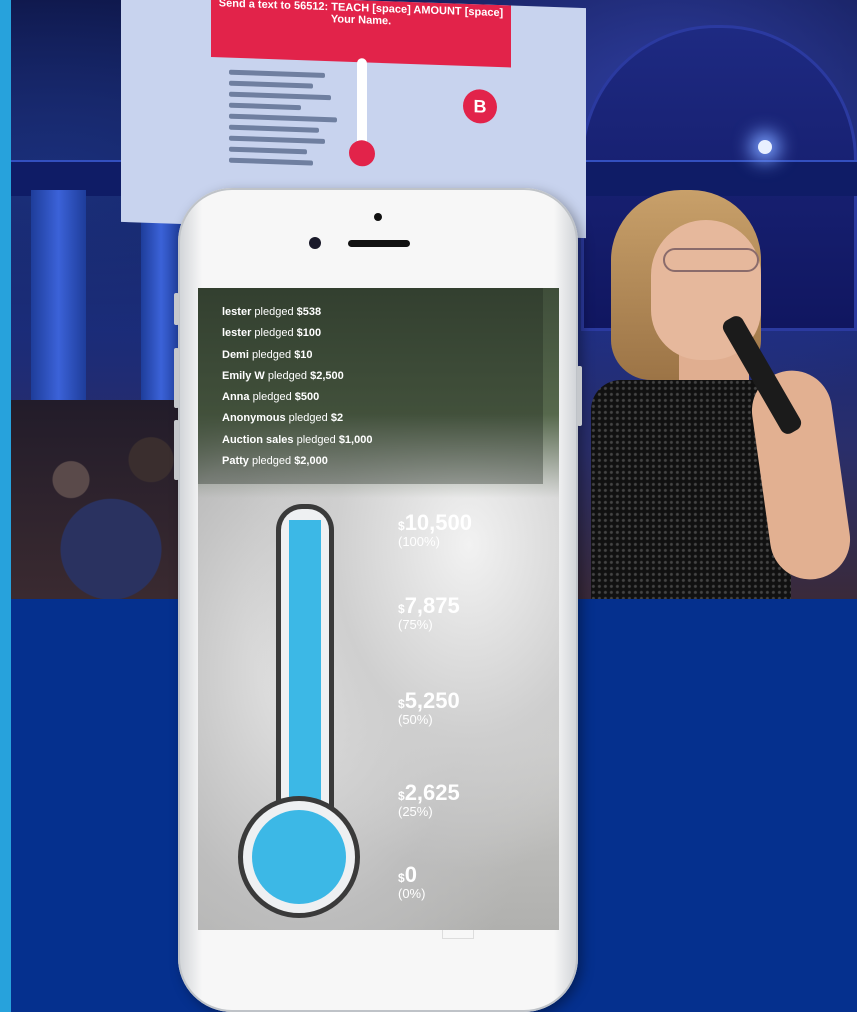 Image resolution: width=857 pixels, height=1012 pixels. I want to click on stage-light, so click(765, 147).